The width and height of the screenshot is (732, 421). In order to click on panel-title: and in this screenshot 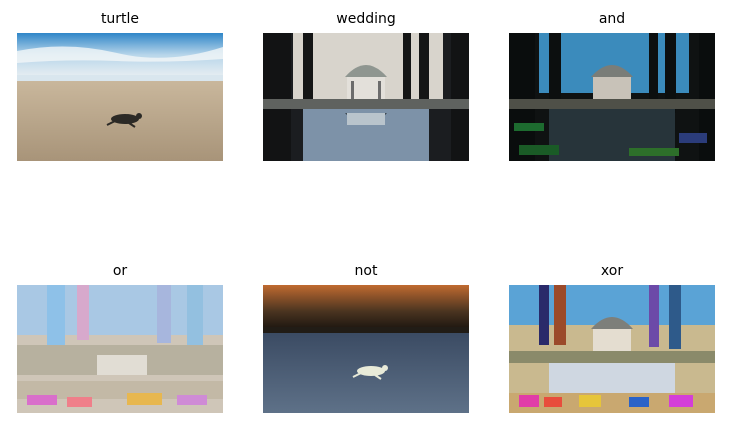, I will do `click(612, 19)`.